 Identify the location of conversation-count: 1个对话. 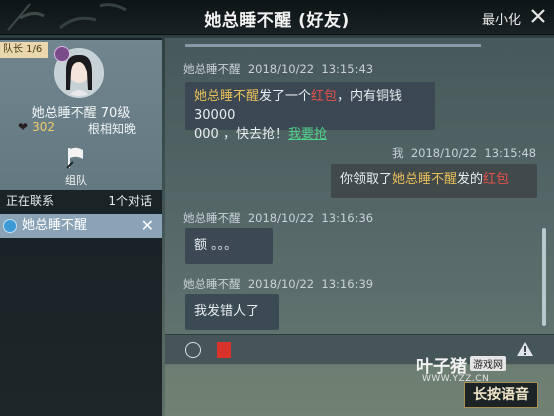
(130, 201).